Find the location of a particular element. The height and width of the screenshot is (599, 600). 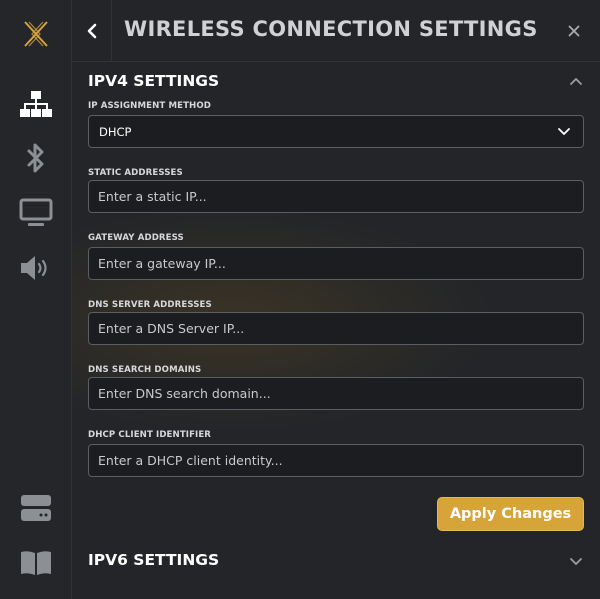

dns-server-field is located at coordinates (336, 328).